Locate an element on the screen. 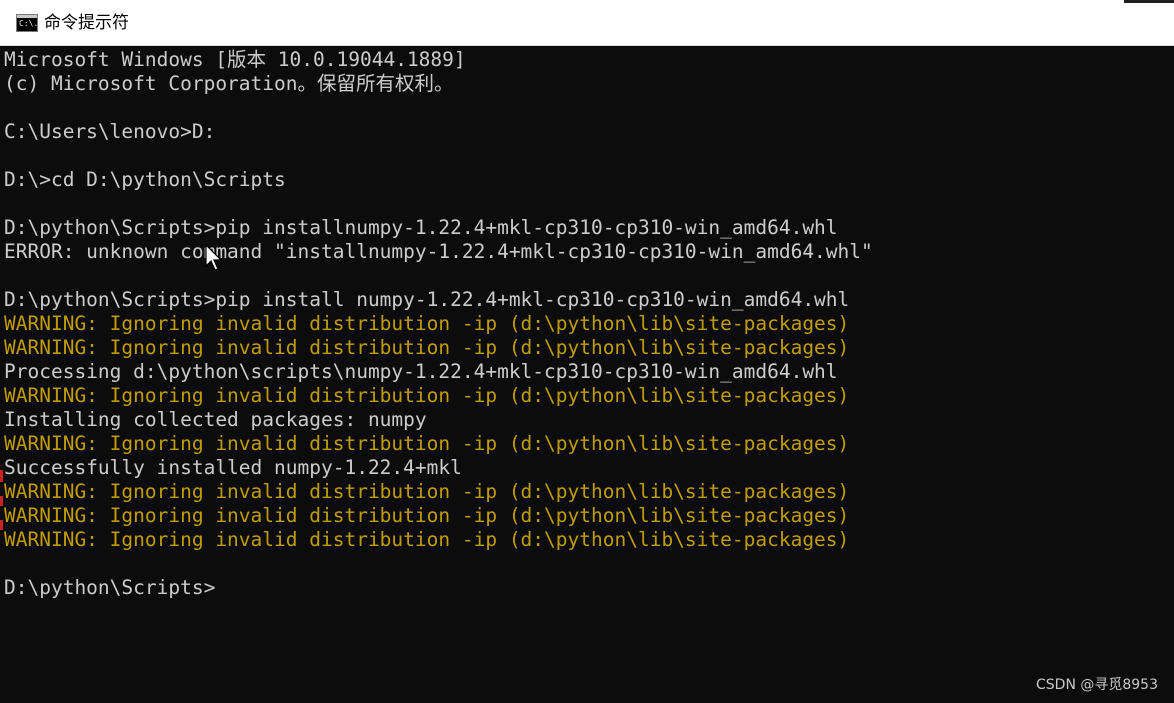  console-line: (c) Microsoft Corporation。保留所有权利。 is located at coordinates (229, 83).